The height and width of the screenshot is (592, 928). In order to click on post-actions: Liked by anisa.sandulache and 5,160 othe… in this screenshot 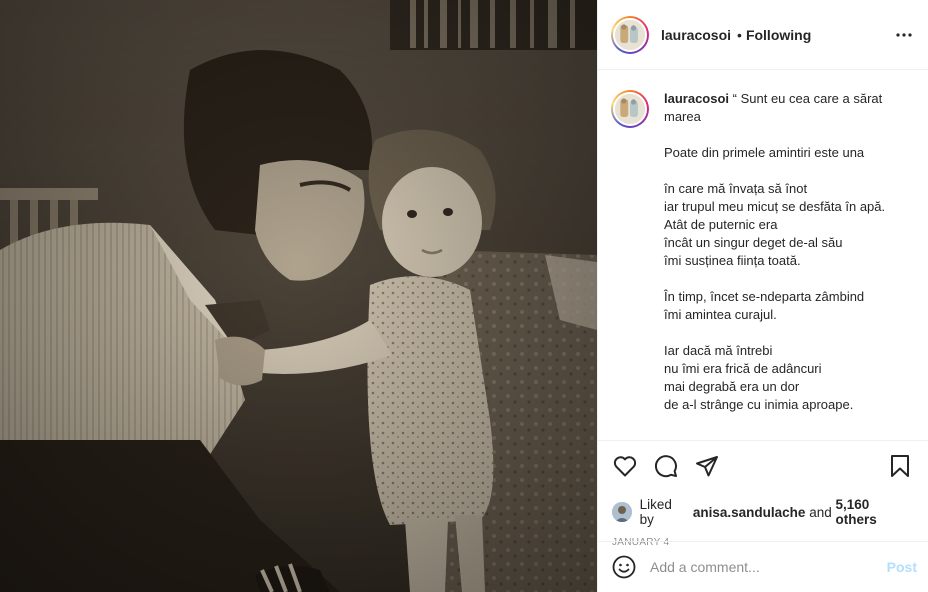, I will do `click(763, 494)`.